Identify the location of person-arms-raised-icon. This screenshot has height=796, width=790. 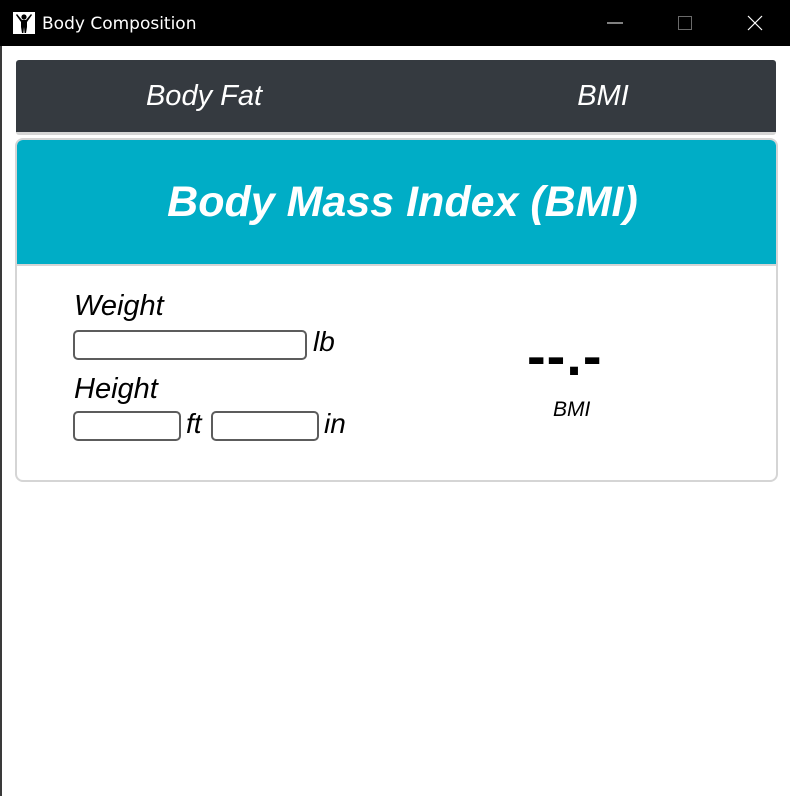
(24, 23).